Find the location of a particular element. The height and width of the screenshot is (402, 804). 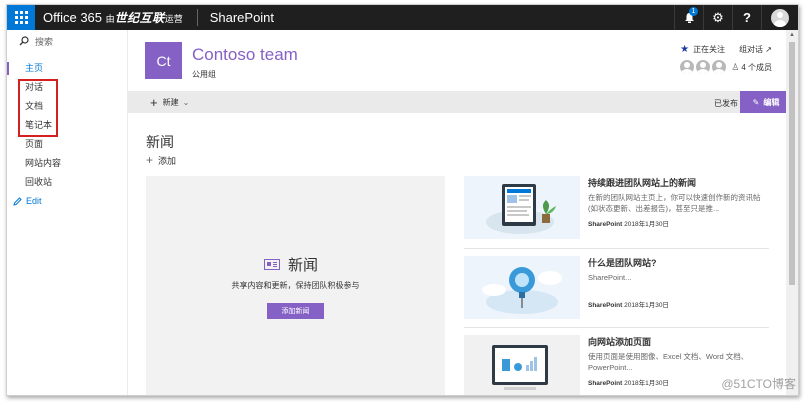

suite-bar: Office 365 由世纪互联运营 SharePoint 1 ⚙ ? is located at coordinates (402, 17).